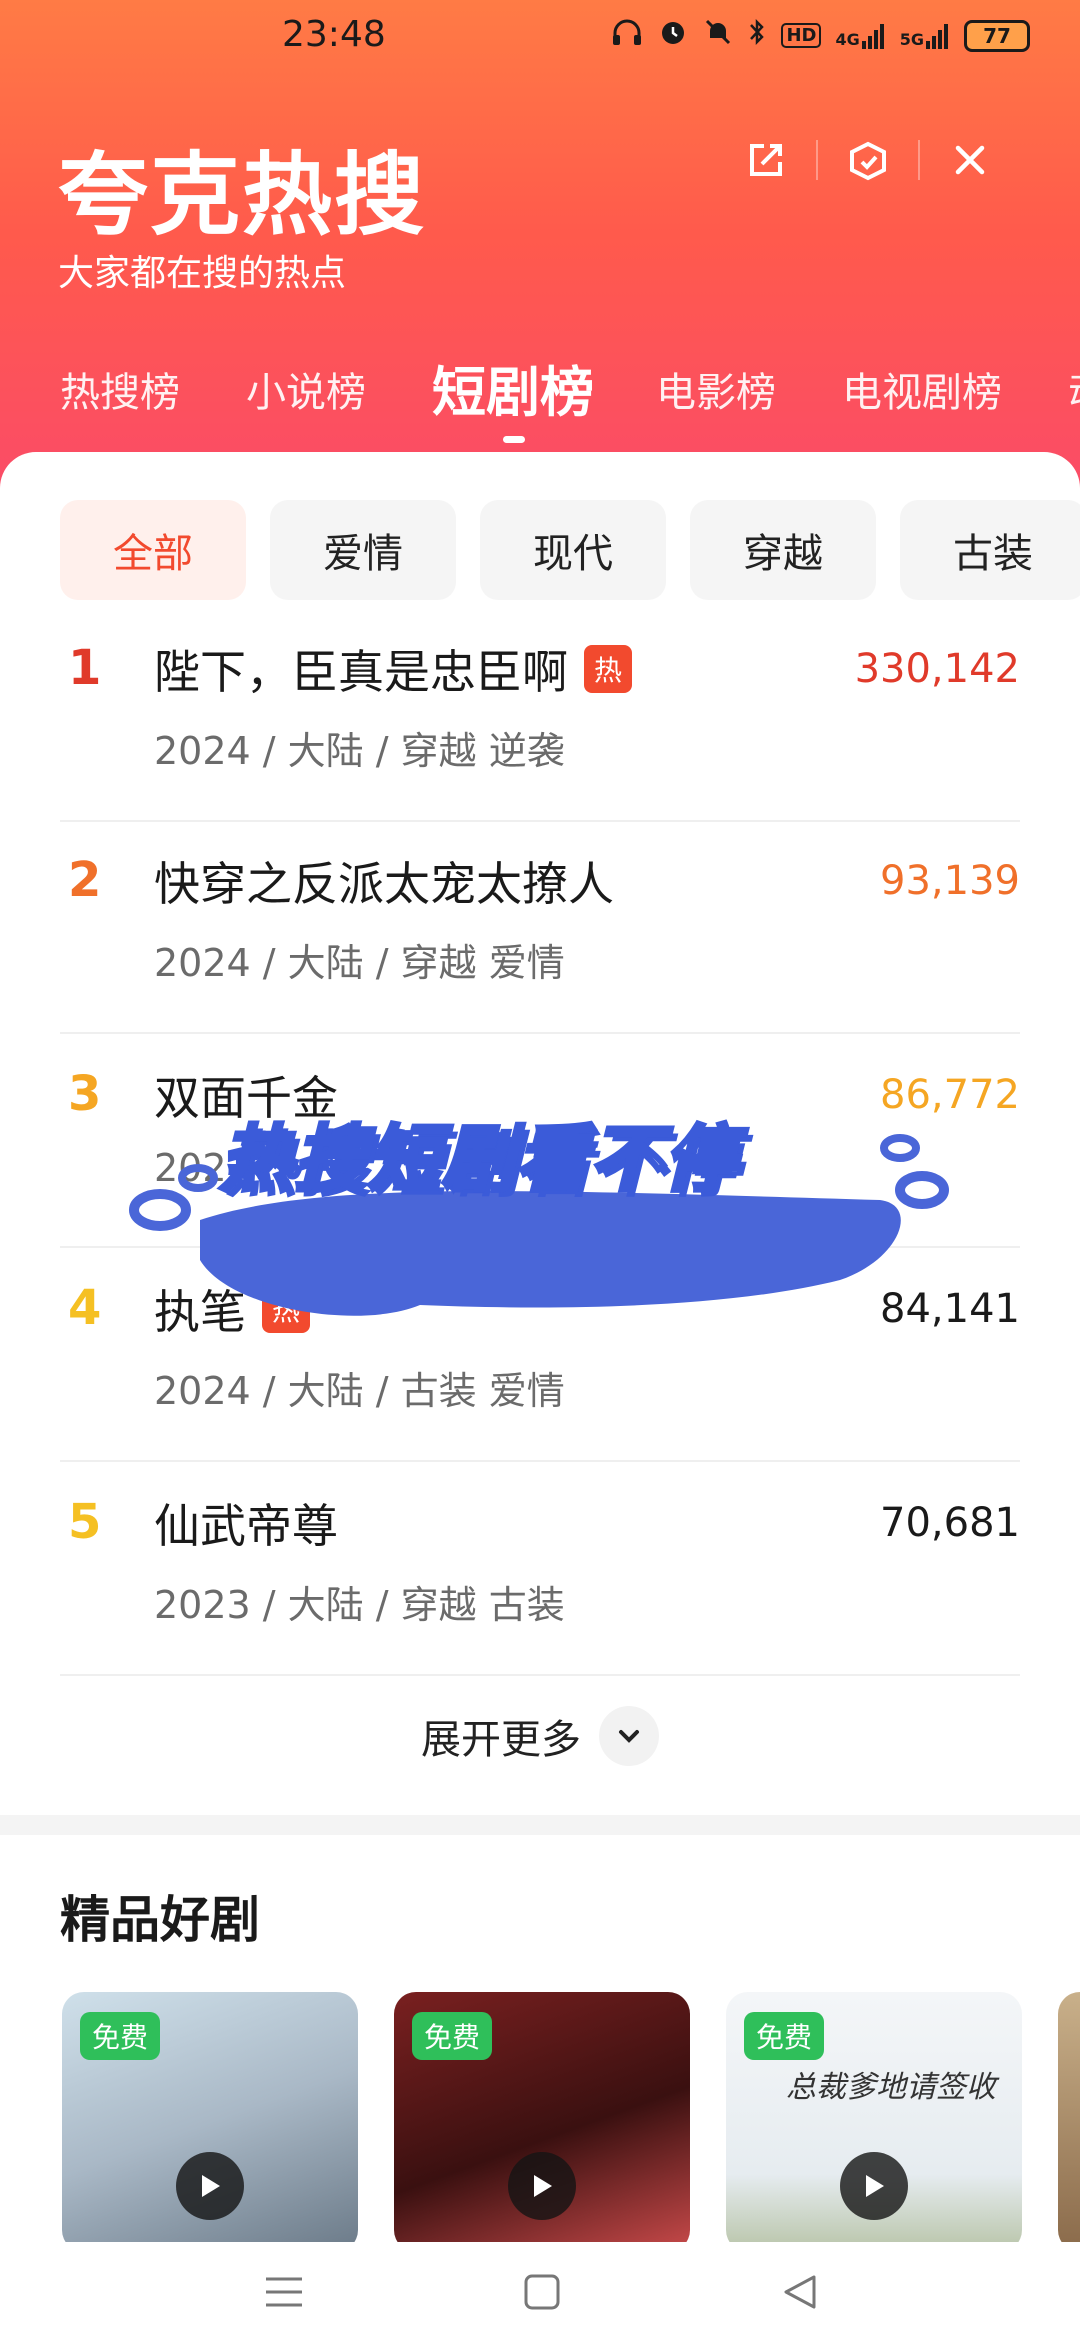 The width and height of the screenshot is (1080, 2340). What do you see at coordinates (190, 1168) in the screenshot?
I see `drama-meta: 202` at bounding box center [190, 1168].